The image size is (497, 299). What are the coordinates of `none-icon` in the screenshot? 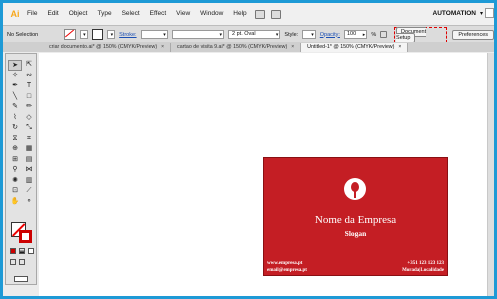 It's located at (31, 251).